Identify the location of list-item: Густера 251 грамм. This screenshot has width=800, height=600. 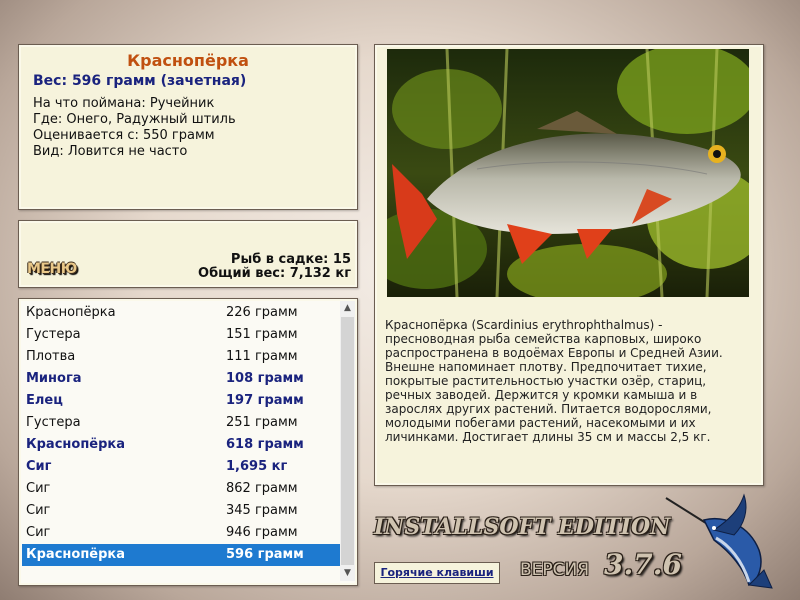
(181, 423).